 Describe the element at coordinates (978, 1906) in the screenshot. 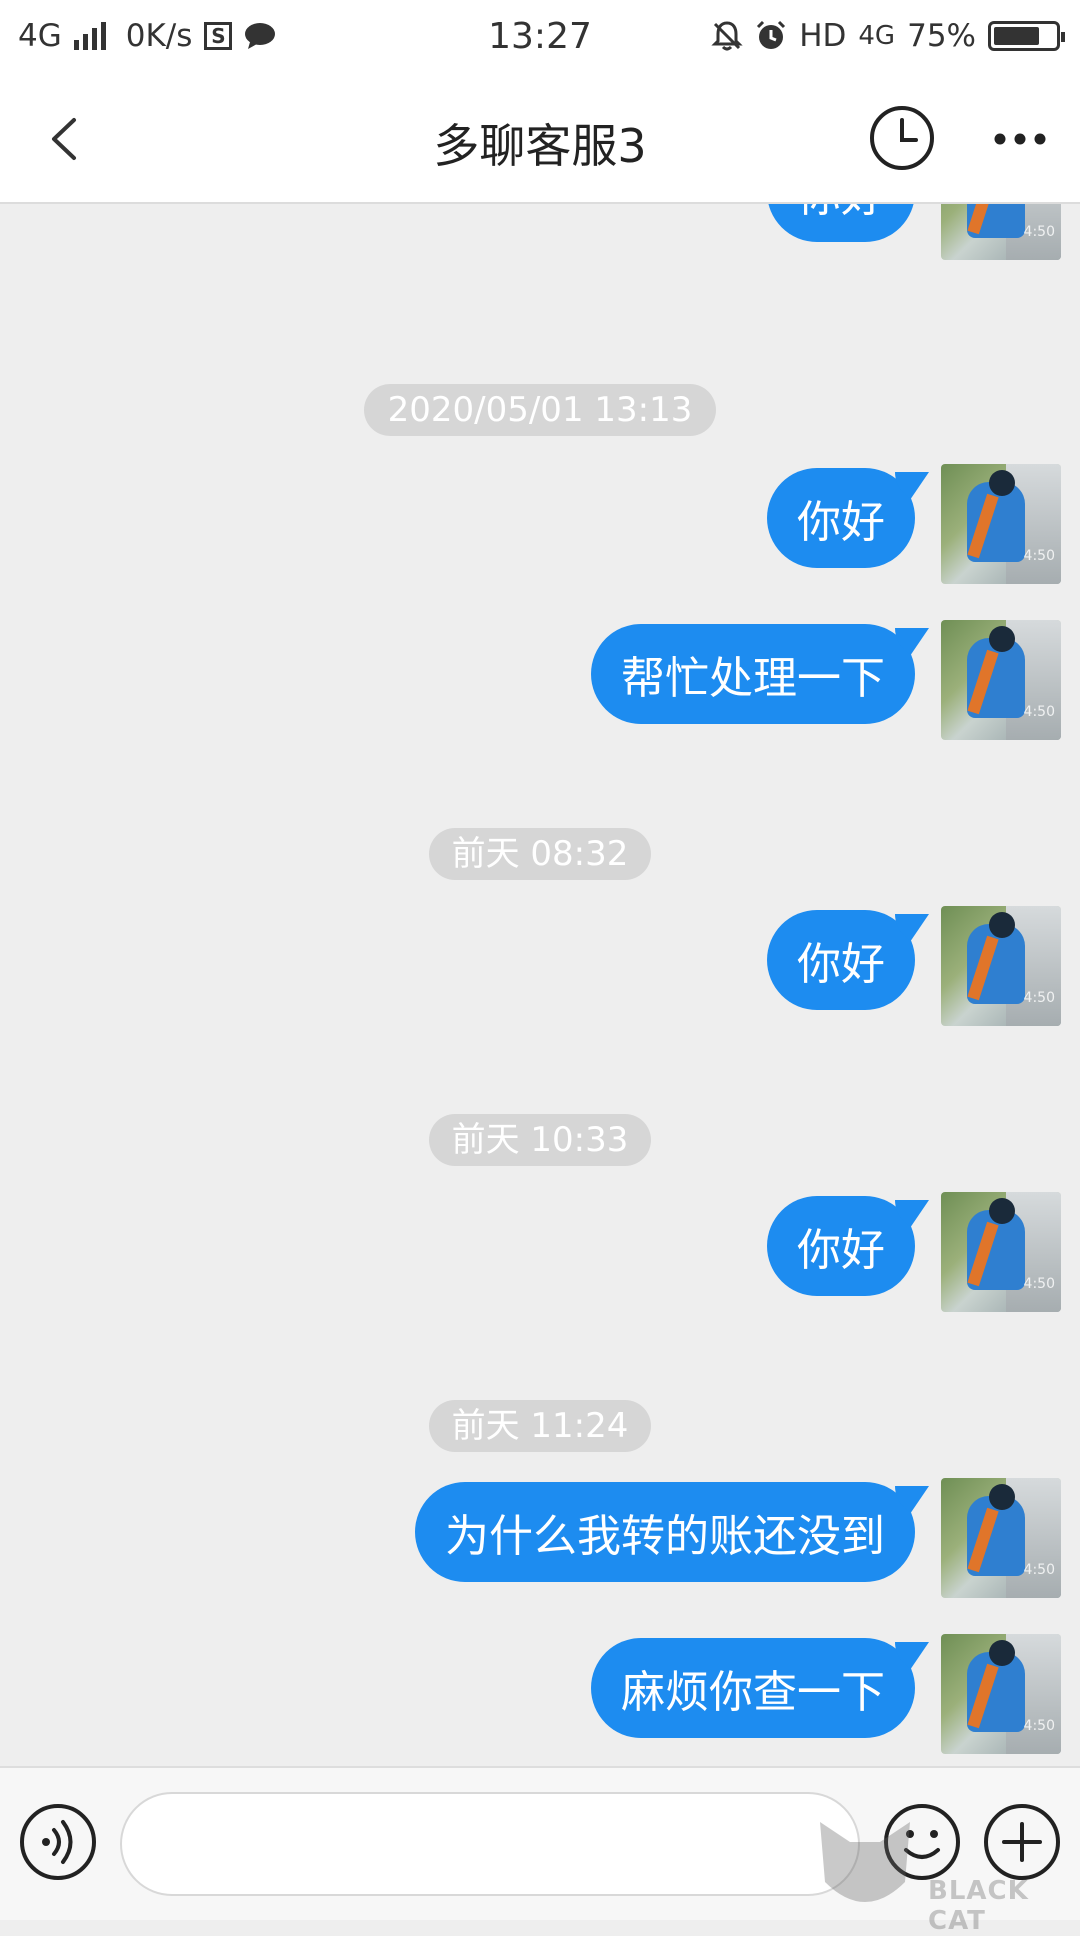

I see `watermark-text: BLACK CAT` at that location.